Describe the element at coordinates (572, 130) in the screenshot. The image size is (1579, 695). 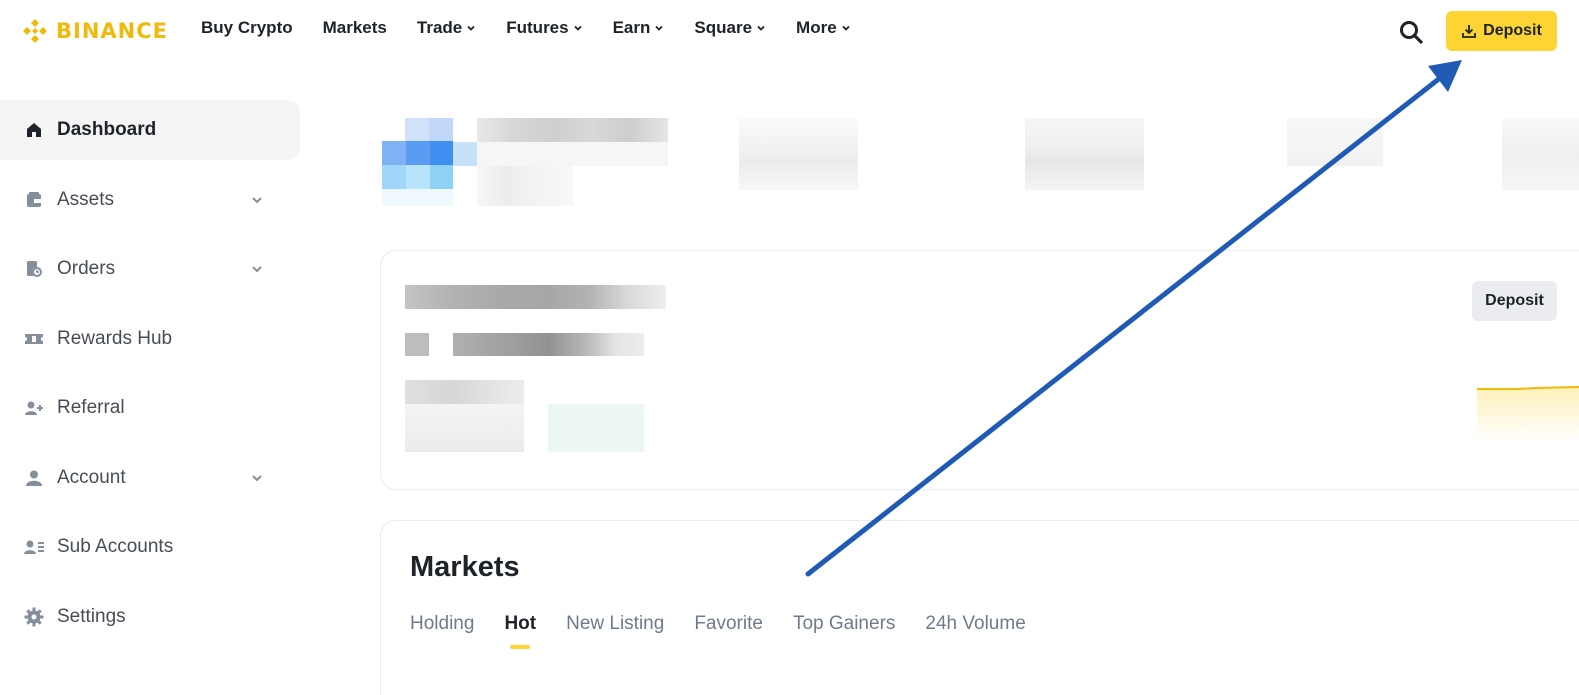
I see `username-redacted` at that location.